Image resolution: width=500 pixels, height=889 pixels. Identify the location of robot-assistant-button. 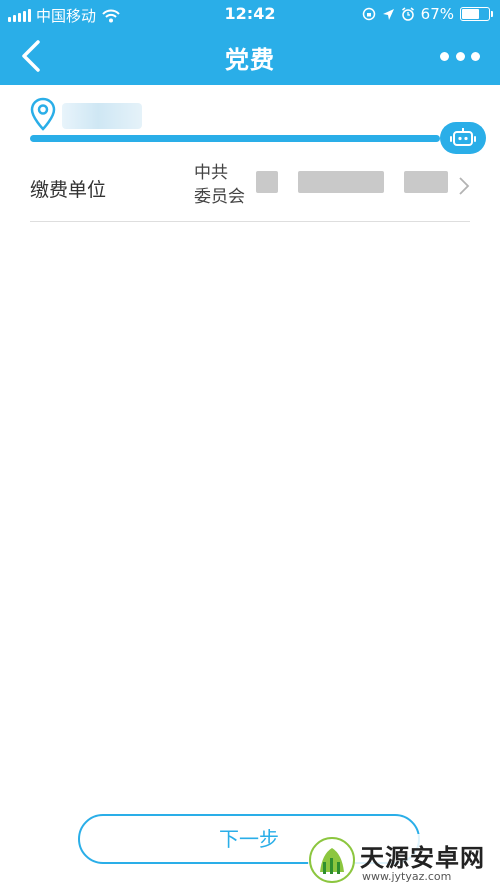
(463, 138).